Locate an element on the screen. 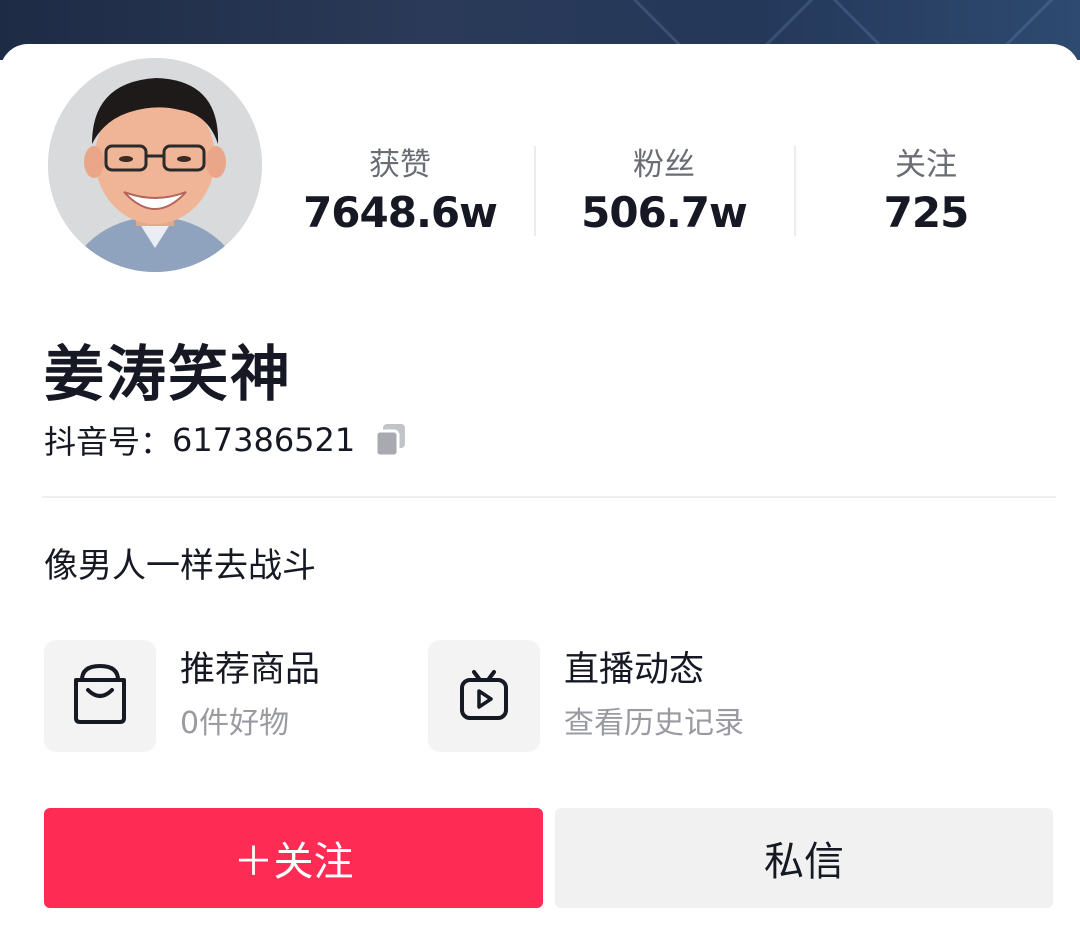 The height and width of the screenshot is (936, 1080). douyin-id-row: 抖音号： 617386521 is located at coordinates (226, 440).